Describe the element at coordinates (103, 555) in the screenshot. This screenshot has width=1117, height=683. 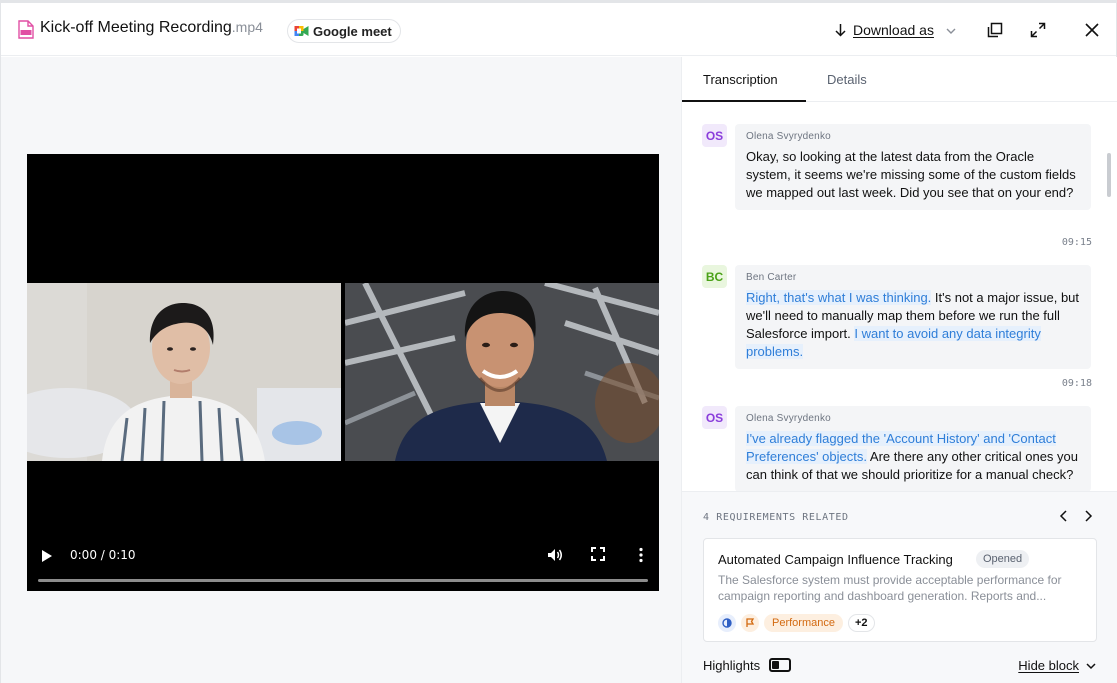
I see `video-time: 0:00 / 0:10` at that location.